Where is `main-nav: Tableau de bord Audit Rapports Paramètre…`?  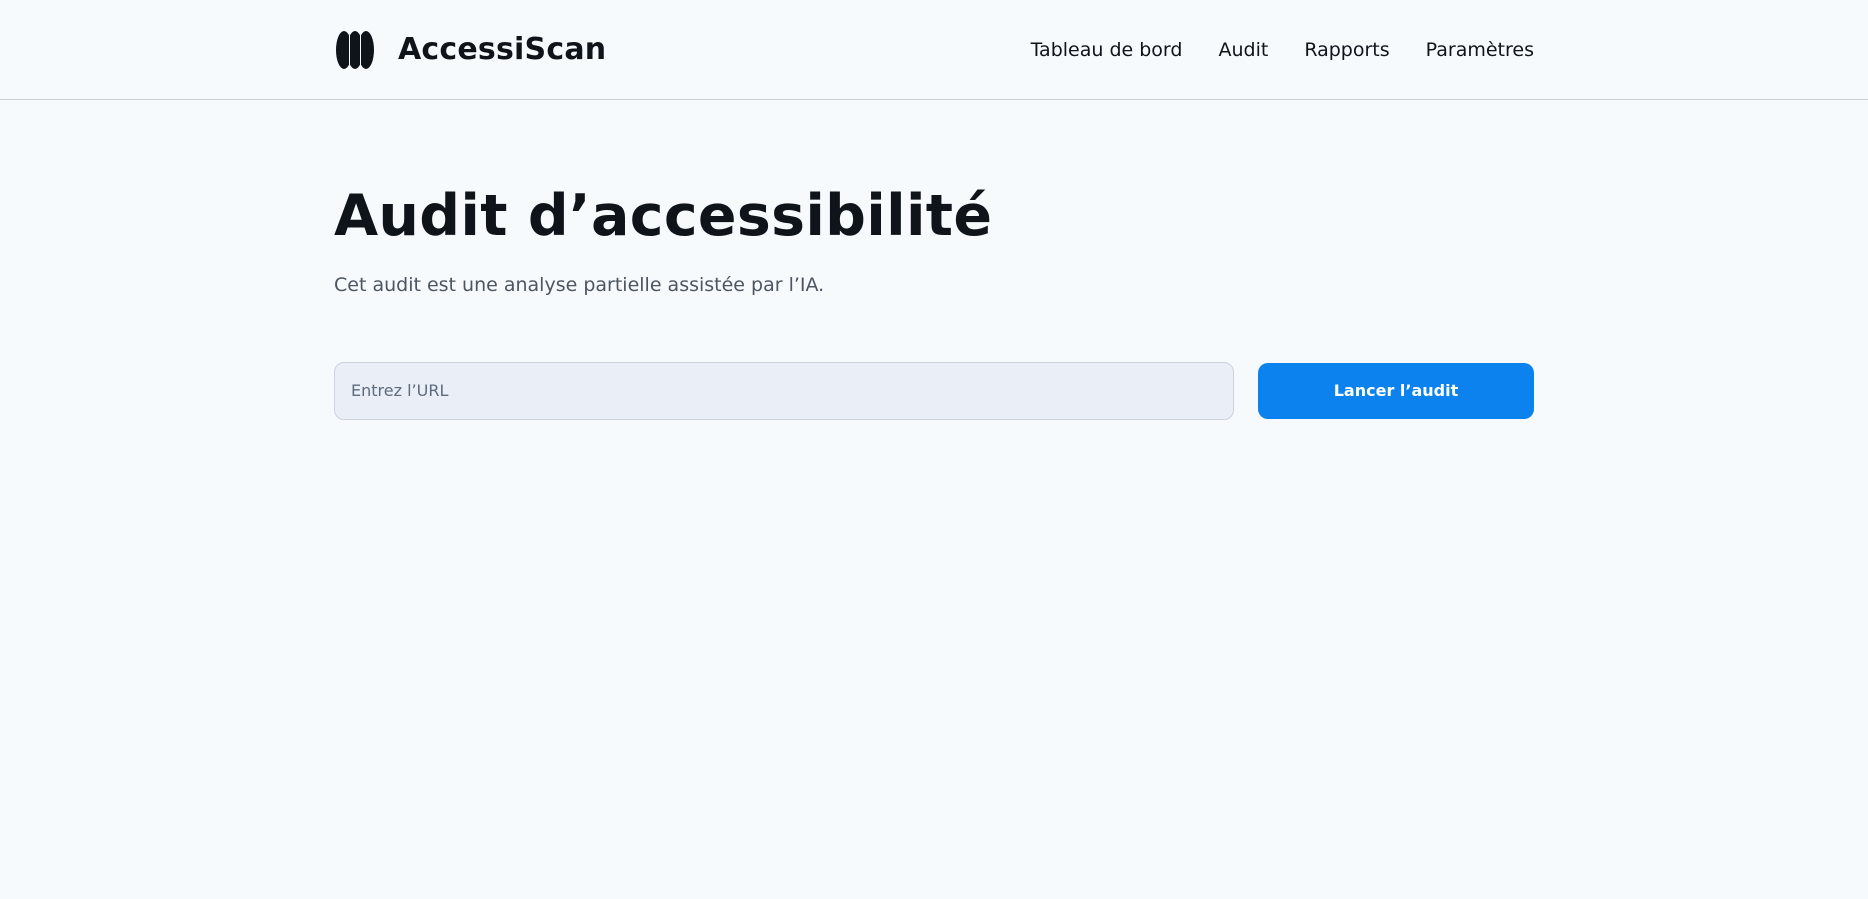 main-nav: Tableau de bord Audit Rapports Paramètre… is located at coordinates (1282, 50).